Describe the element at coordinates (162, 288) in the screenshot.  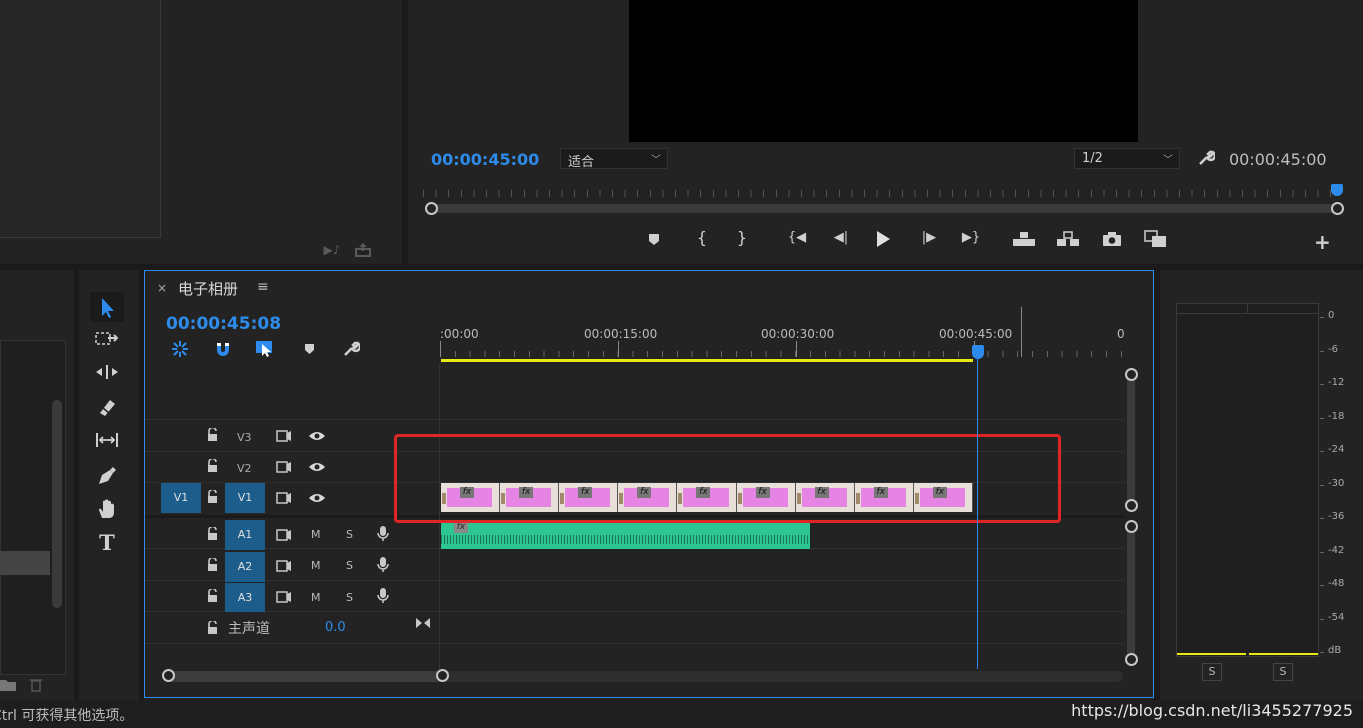
I see `close-tab-icon: ×` at that location.